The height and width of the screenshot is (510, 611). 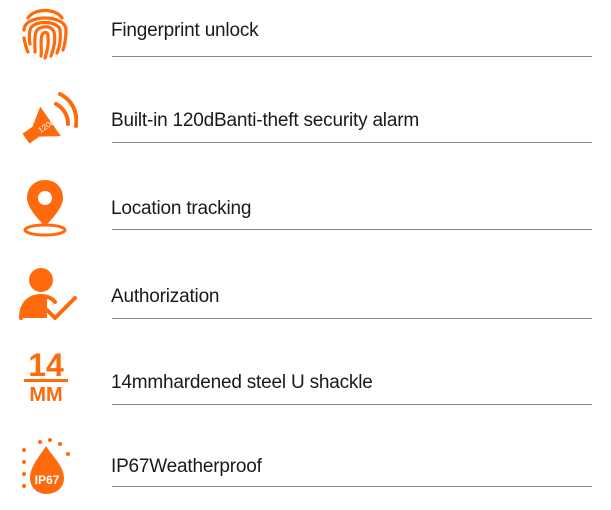 What do you see at coordinates (165, 296) in the screenshot?
I see `feature-label: Authorization` at bounding box center [165, 296].